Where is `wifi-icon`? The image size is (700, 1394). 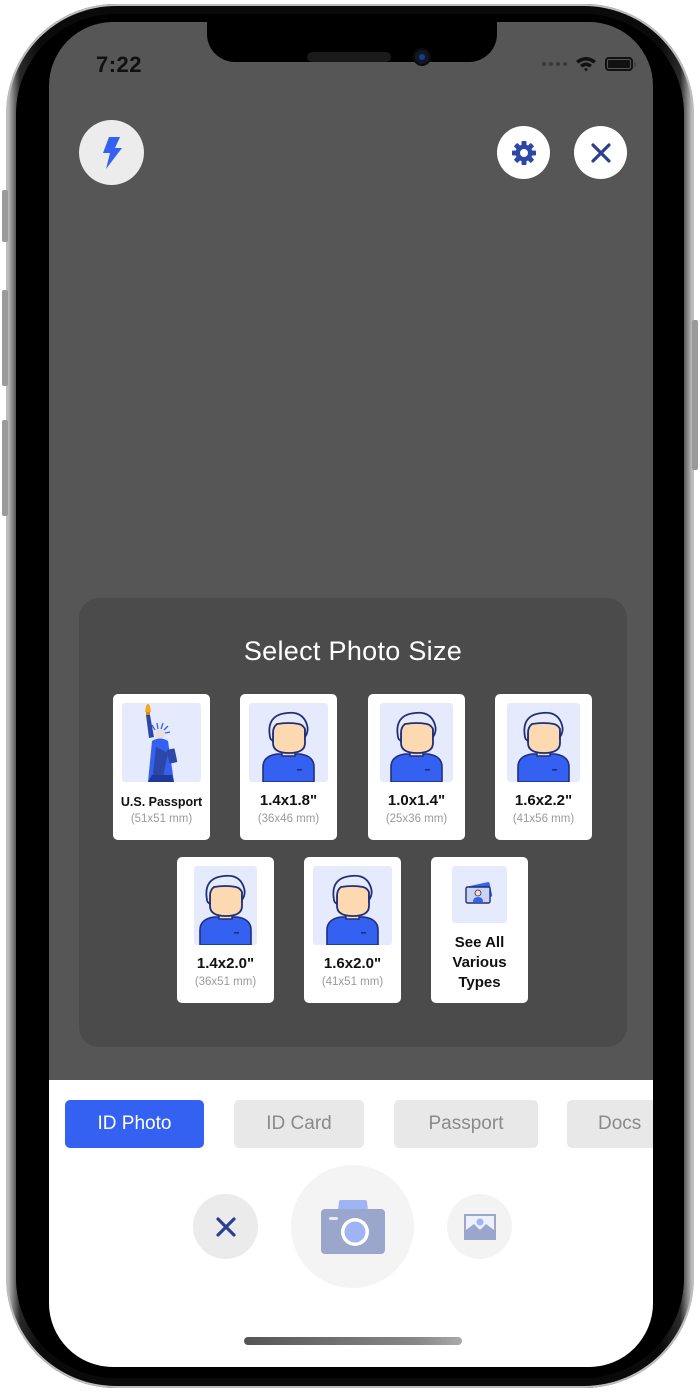 wifi-icon is located at coordinates (586, 64).